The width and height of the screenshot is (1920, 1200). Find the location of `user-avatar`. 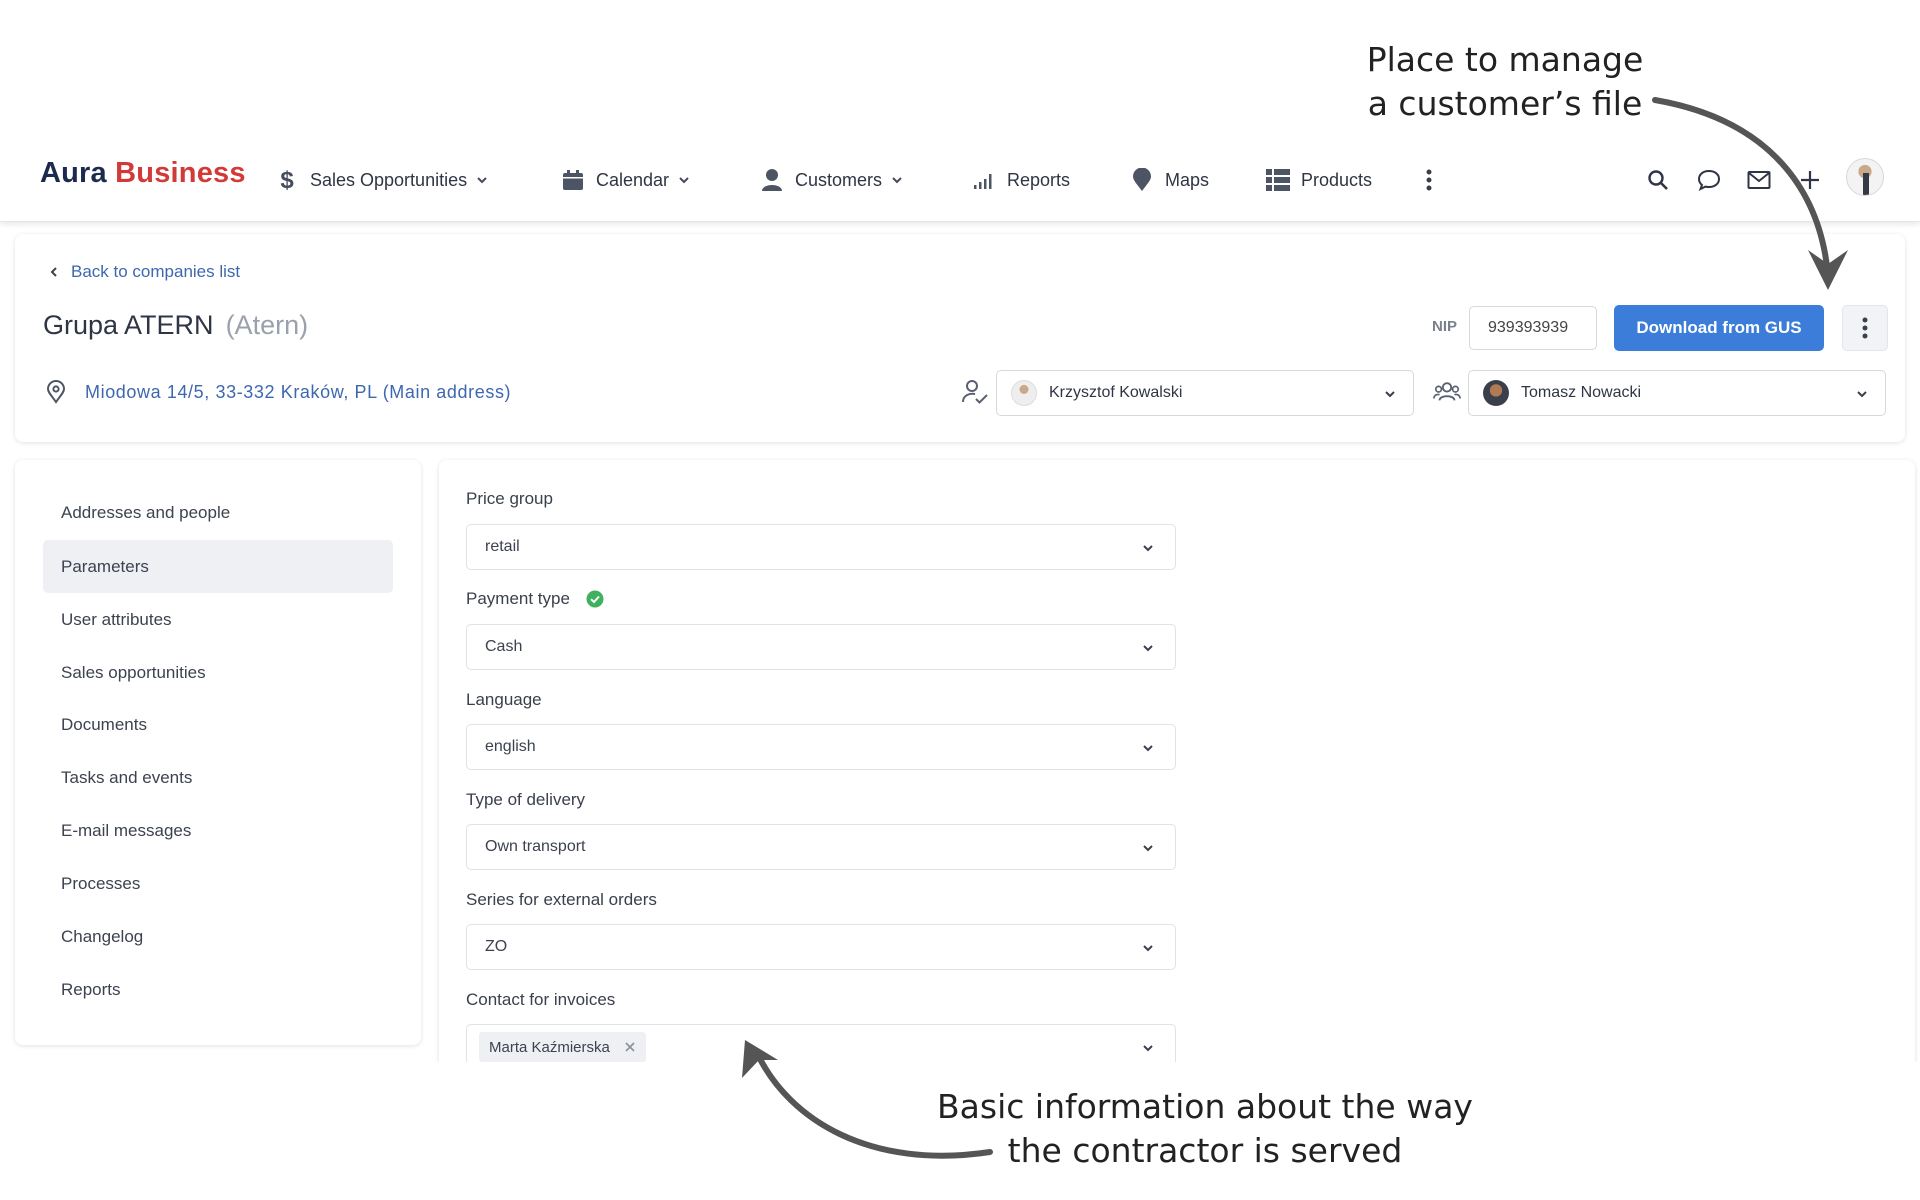

user-avatar is located at coordinates (1865, 177).